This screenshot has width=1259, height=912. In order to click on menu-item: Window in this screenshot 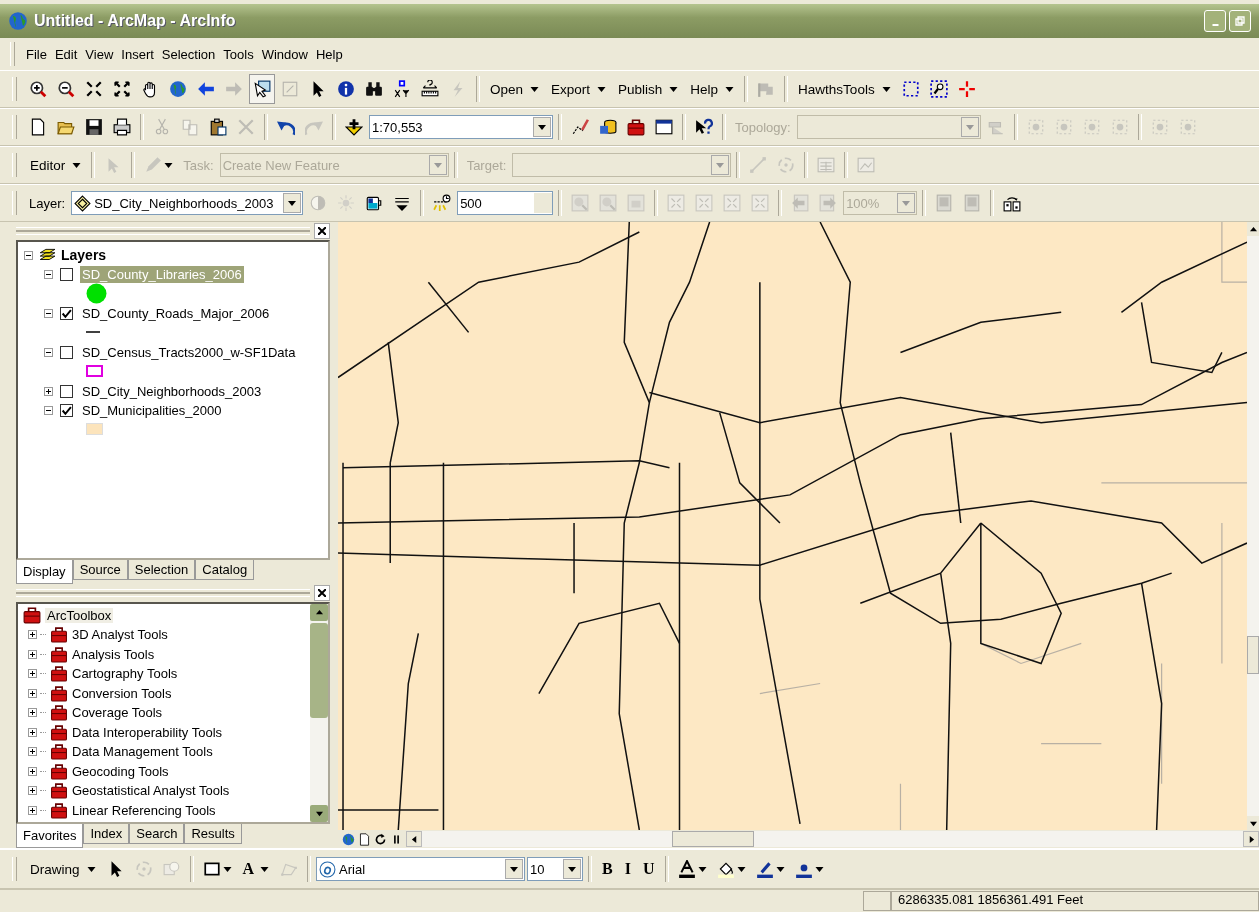, I will do `click(284, 54)`.